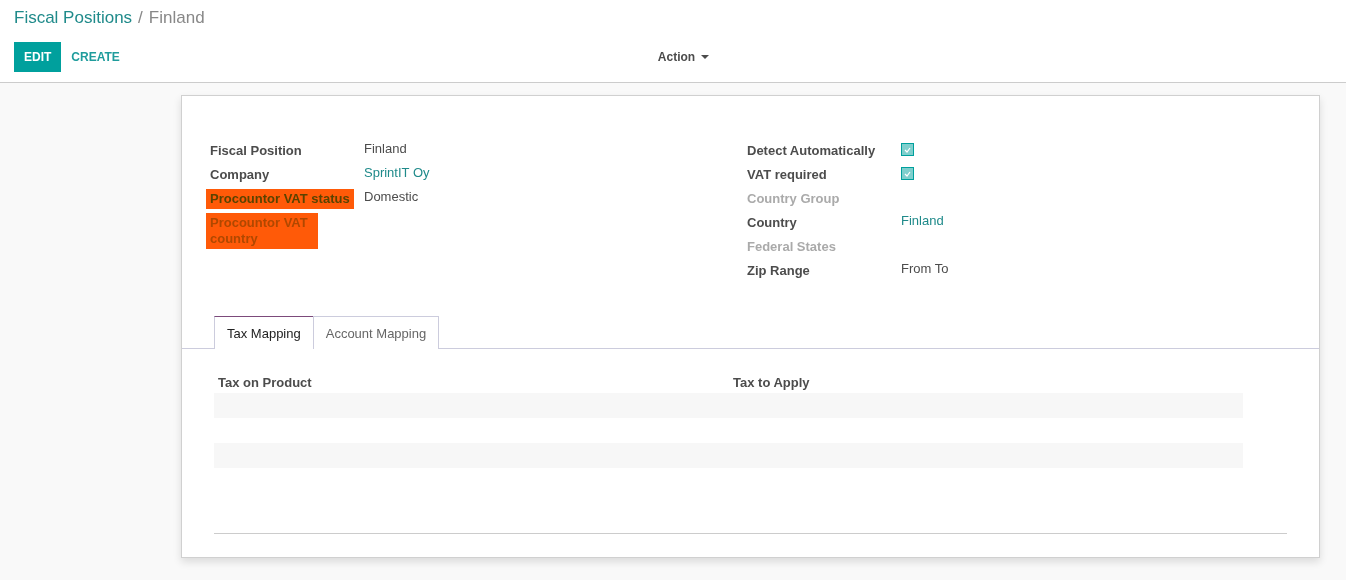  What do you see at coordinates (925, 269) in the screenshot?
I see `field-value: From To` at bounding box center [925, 269].